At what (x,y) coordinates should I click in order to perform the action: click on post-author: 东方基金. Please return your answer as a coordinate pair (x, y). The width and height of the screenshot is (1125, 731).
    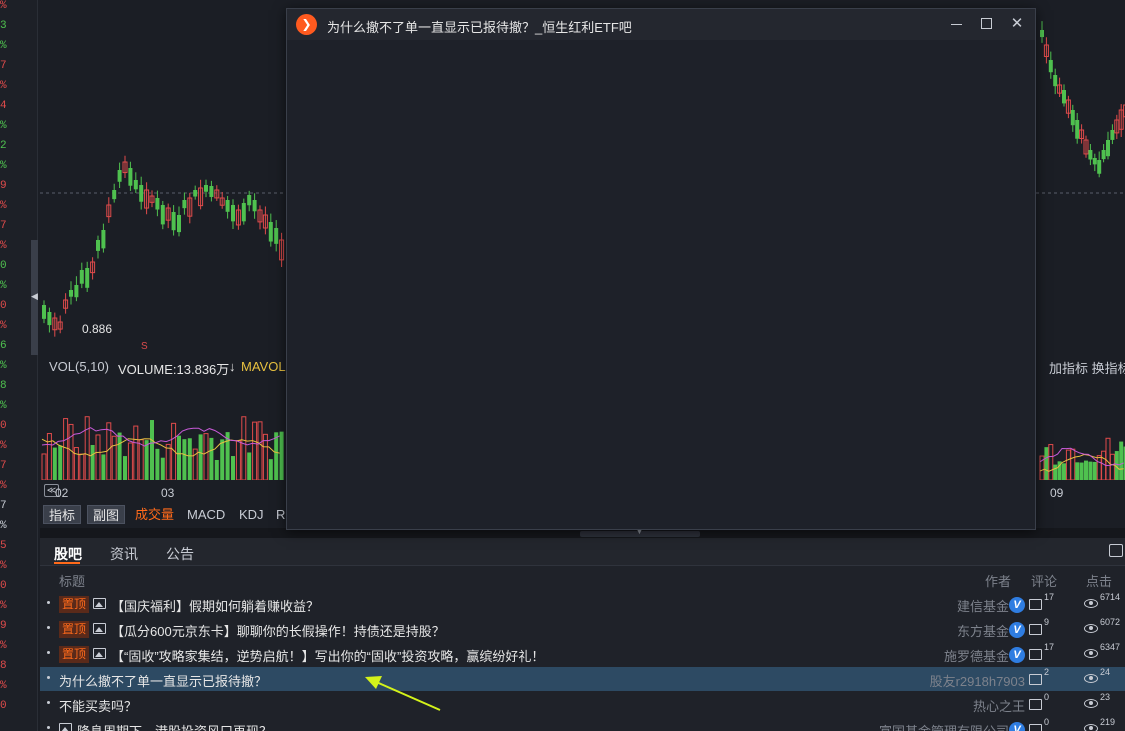
    Looking at the image, I should click on (983, 630).